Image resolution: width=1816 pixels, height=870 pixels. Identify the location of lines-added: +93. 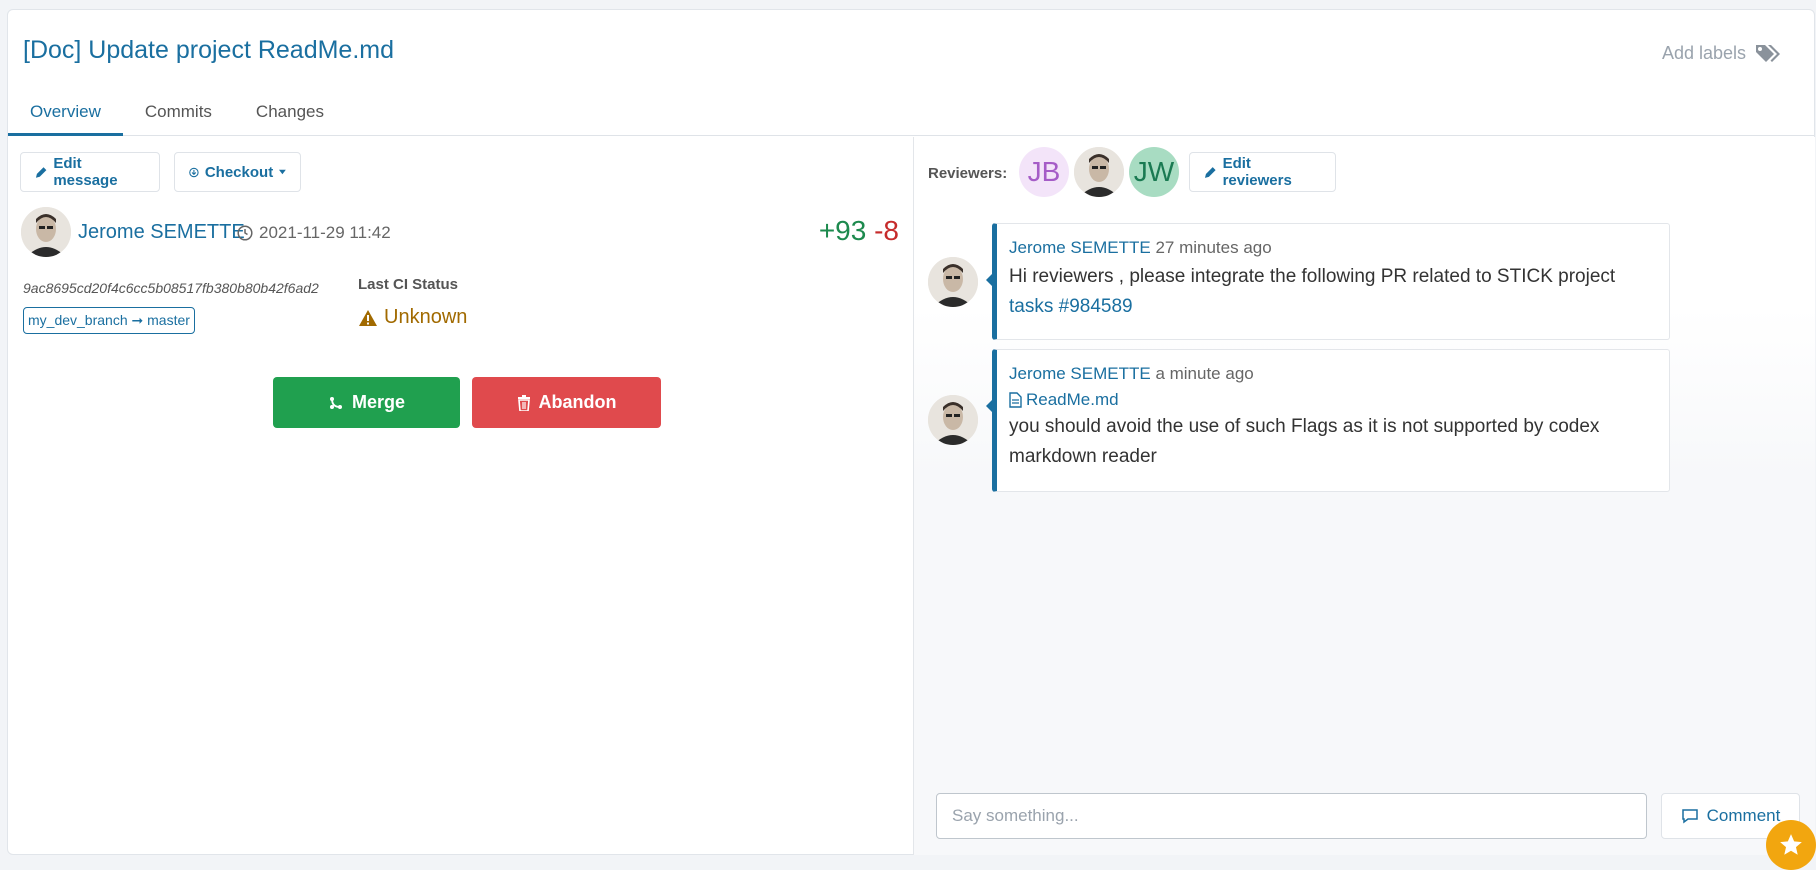
(842, 230).